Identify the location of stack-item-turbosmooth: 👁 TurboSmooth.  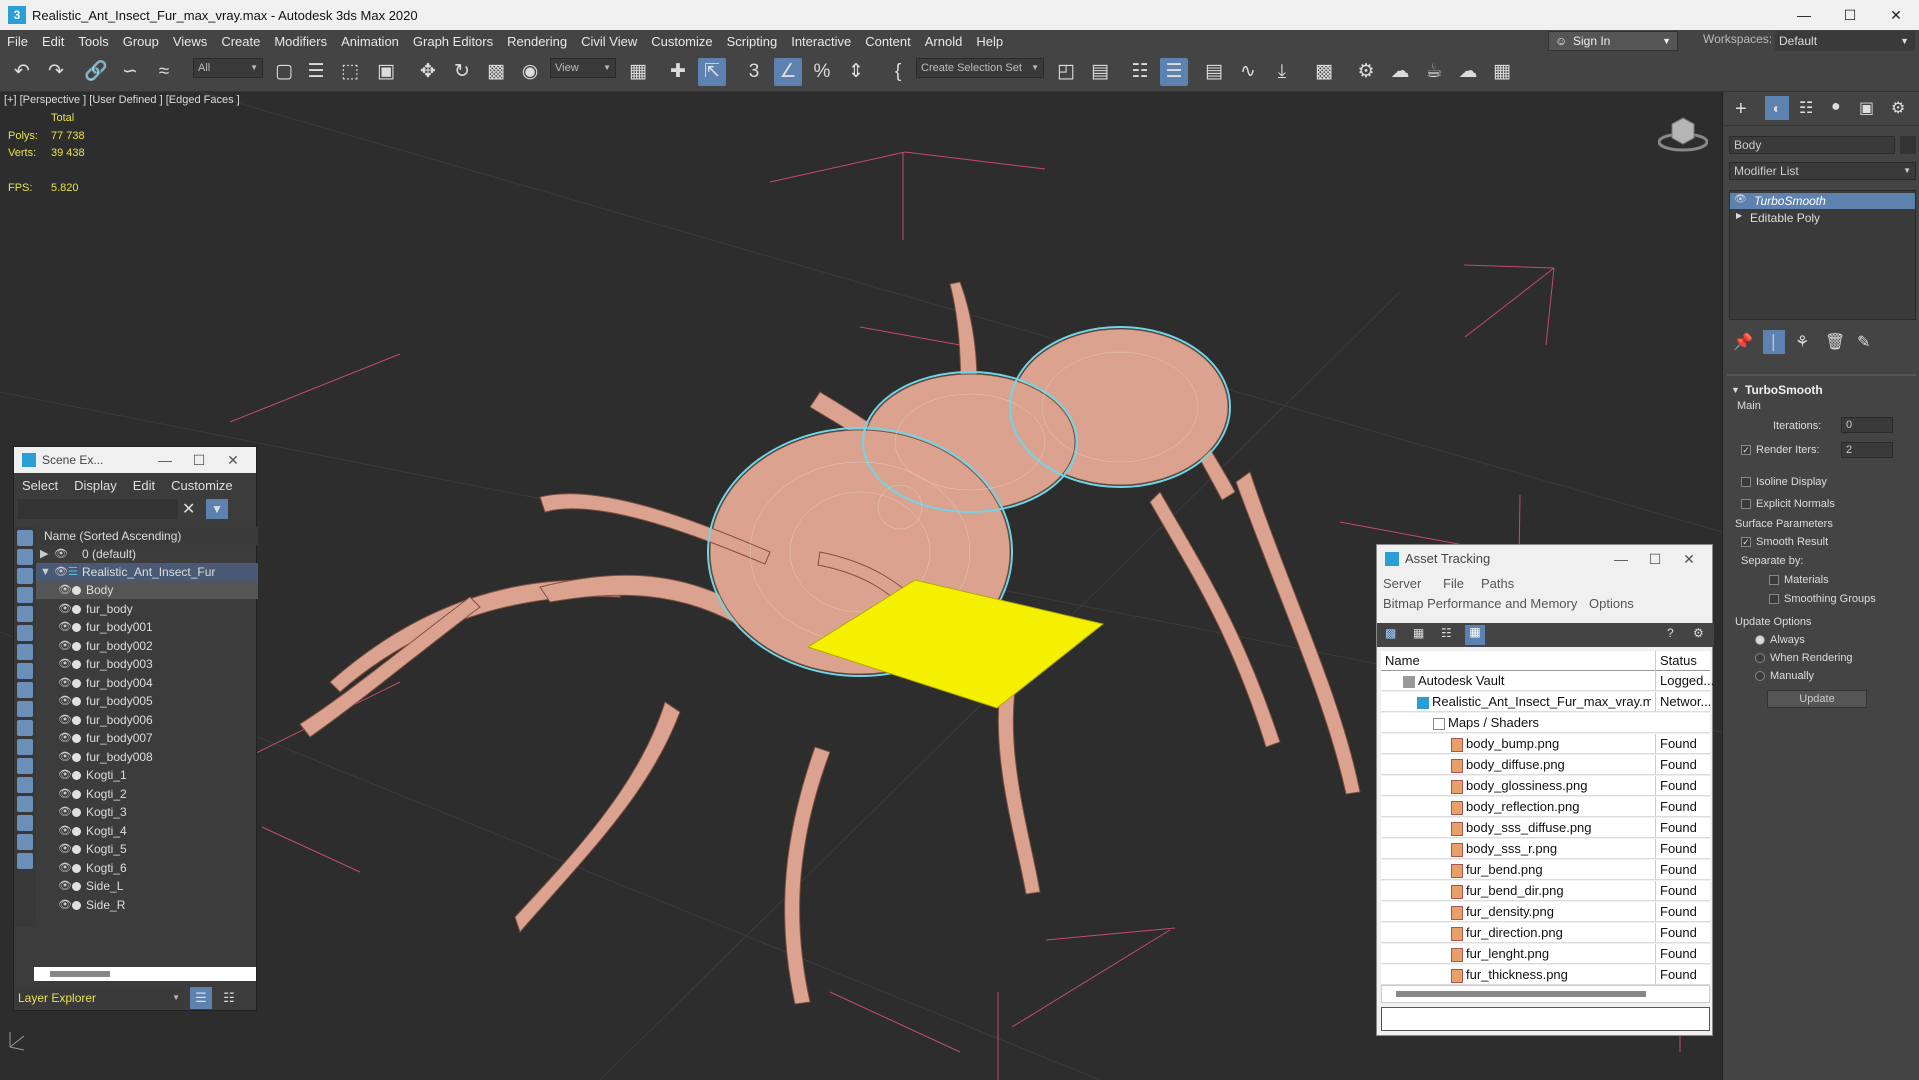
(1822, 201).